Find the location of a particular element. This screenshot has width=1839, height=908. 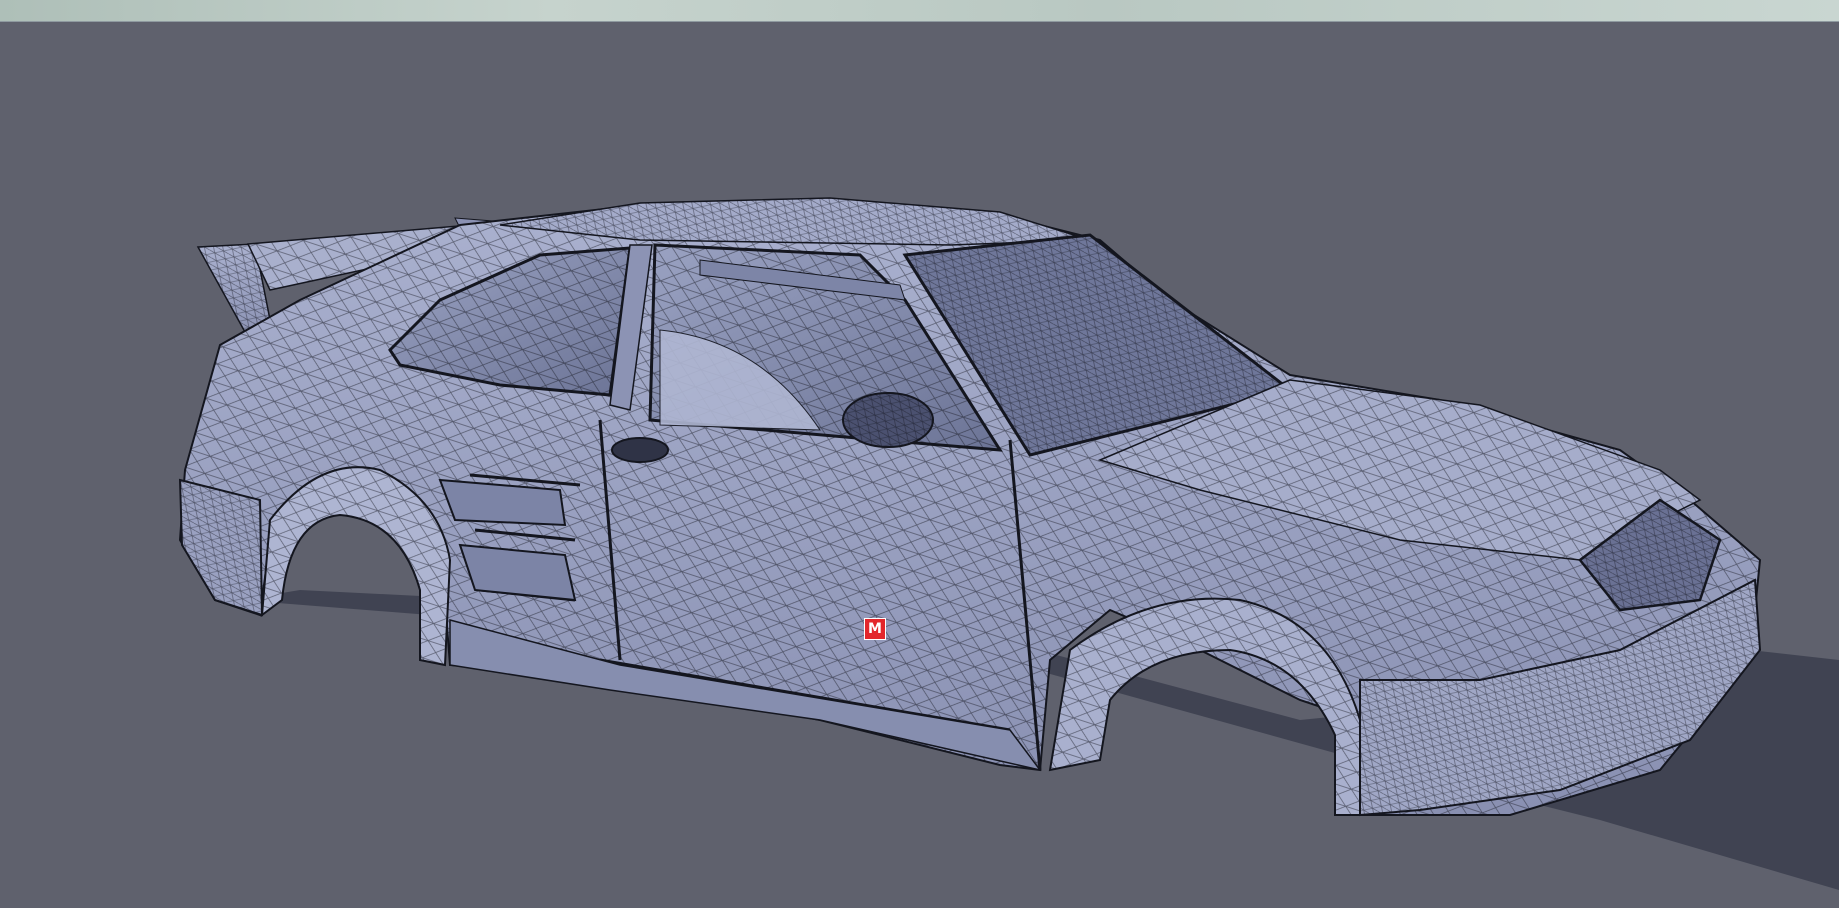

rear-bumper-mesh is located at coordinates (221, 547).